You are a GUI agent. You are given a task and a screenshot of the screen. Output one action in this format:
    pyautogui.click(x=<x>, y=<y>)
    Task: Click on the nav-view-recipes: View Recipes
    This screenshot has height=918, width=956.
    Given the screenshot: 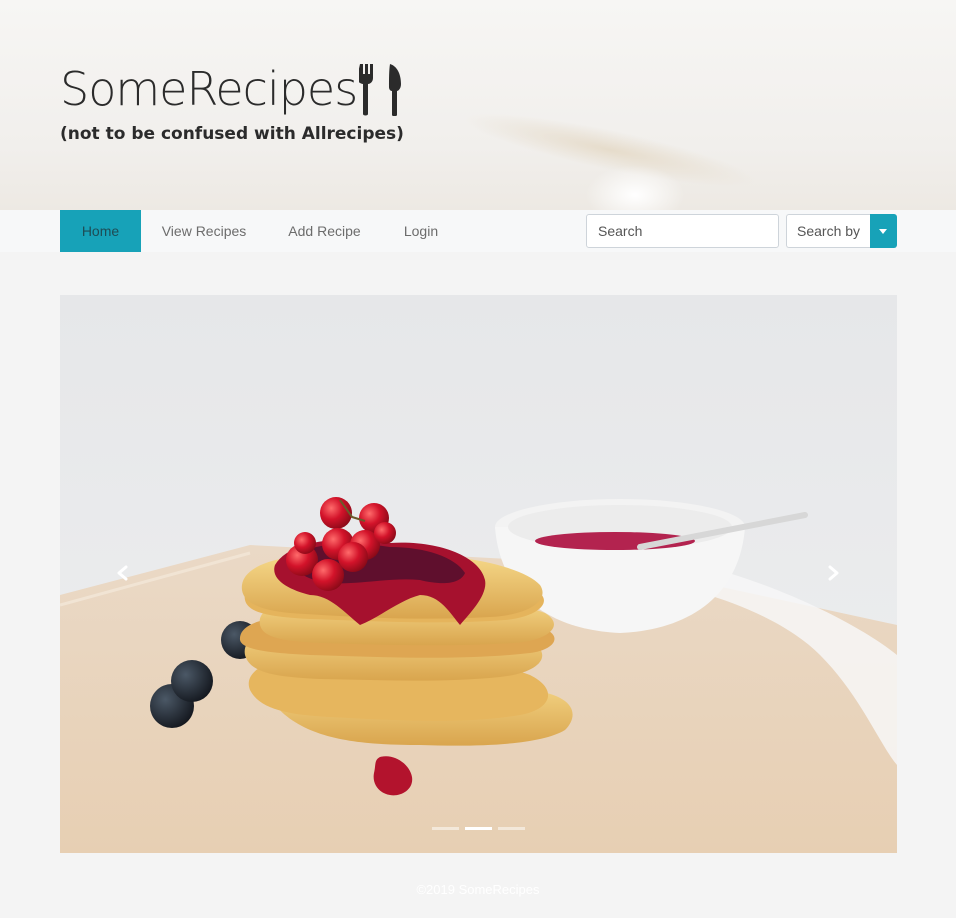 What is the action you would take?
    pyautogui.click(x=204, y=231)
    